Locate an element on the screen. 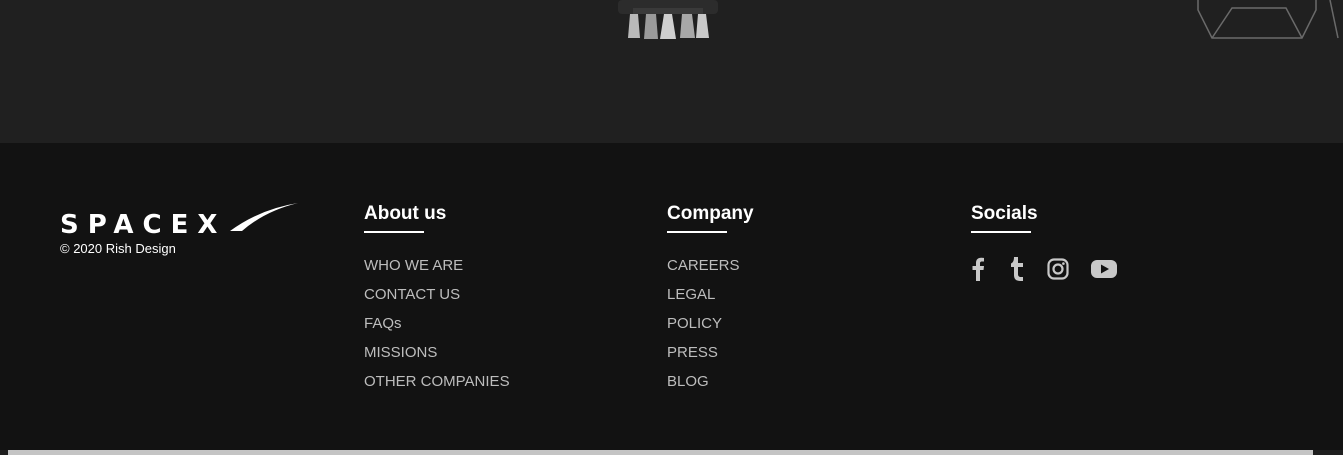 The image size is (1343, 455). link-who-we-are: WHO WE ARE is located at coordinates (437, 271).